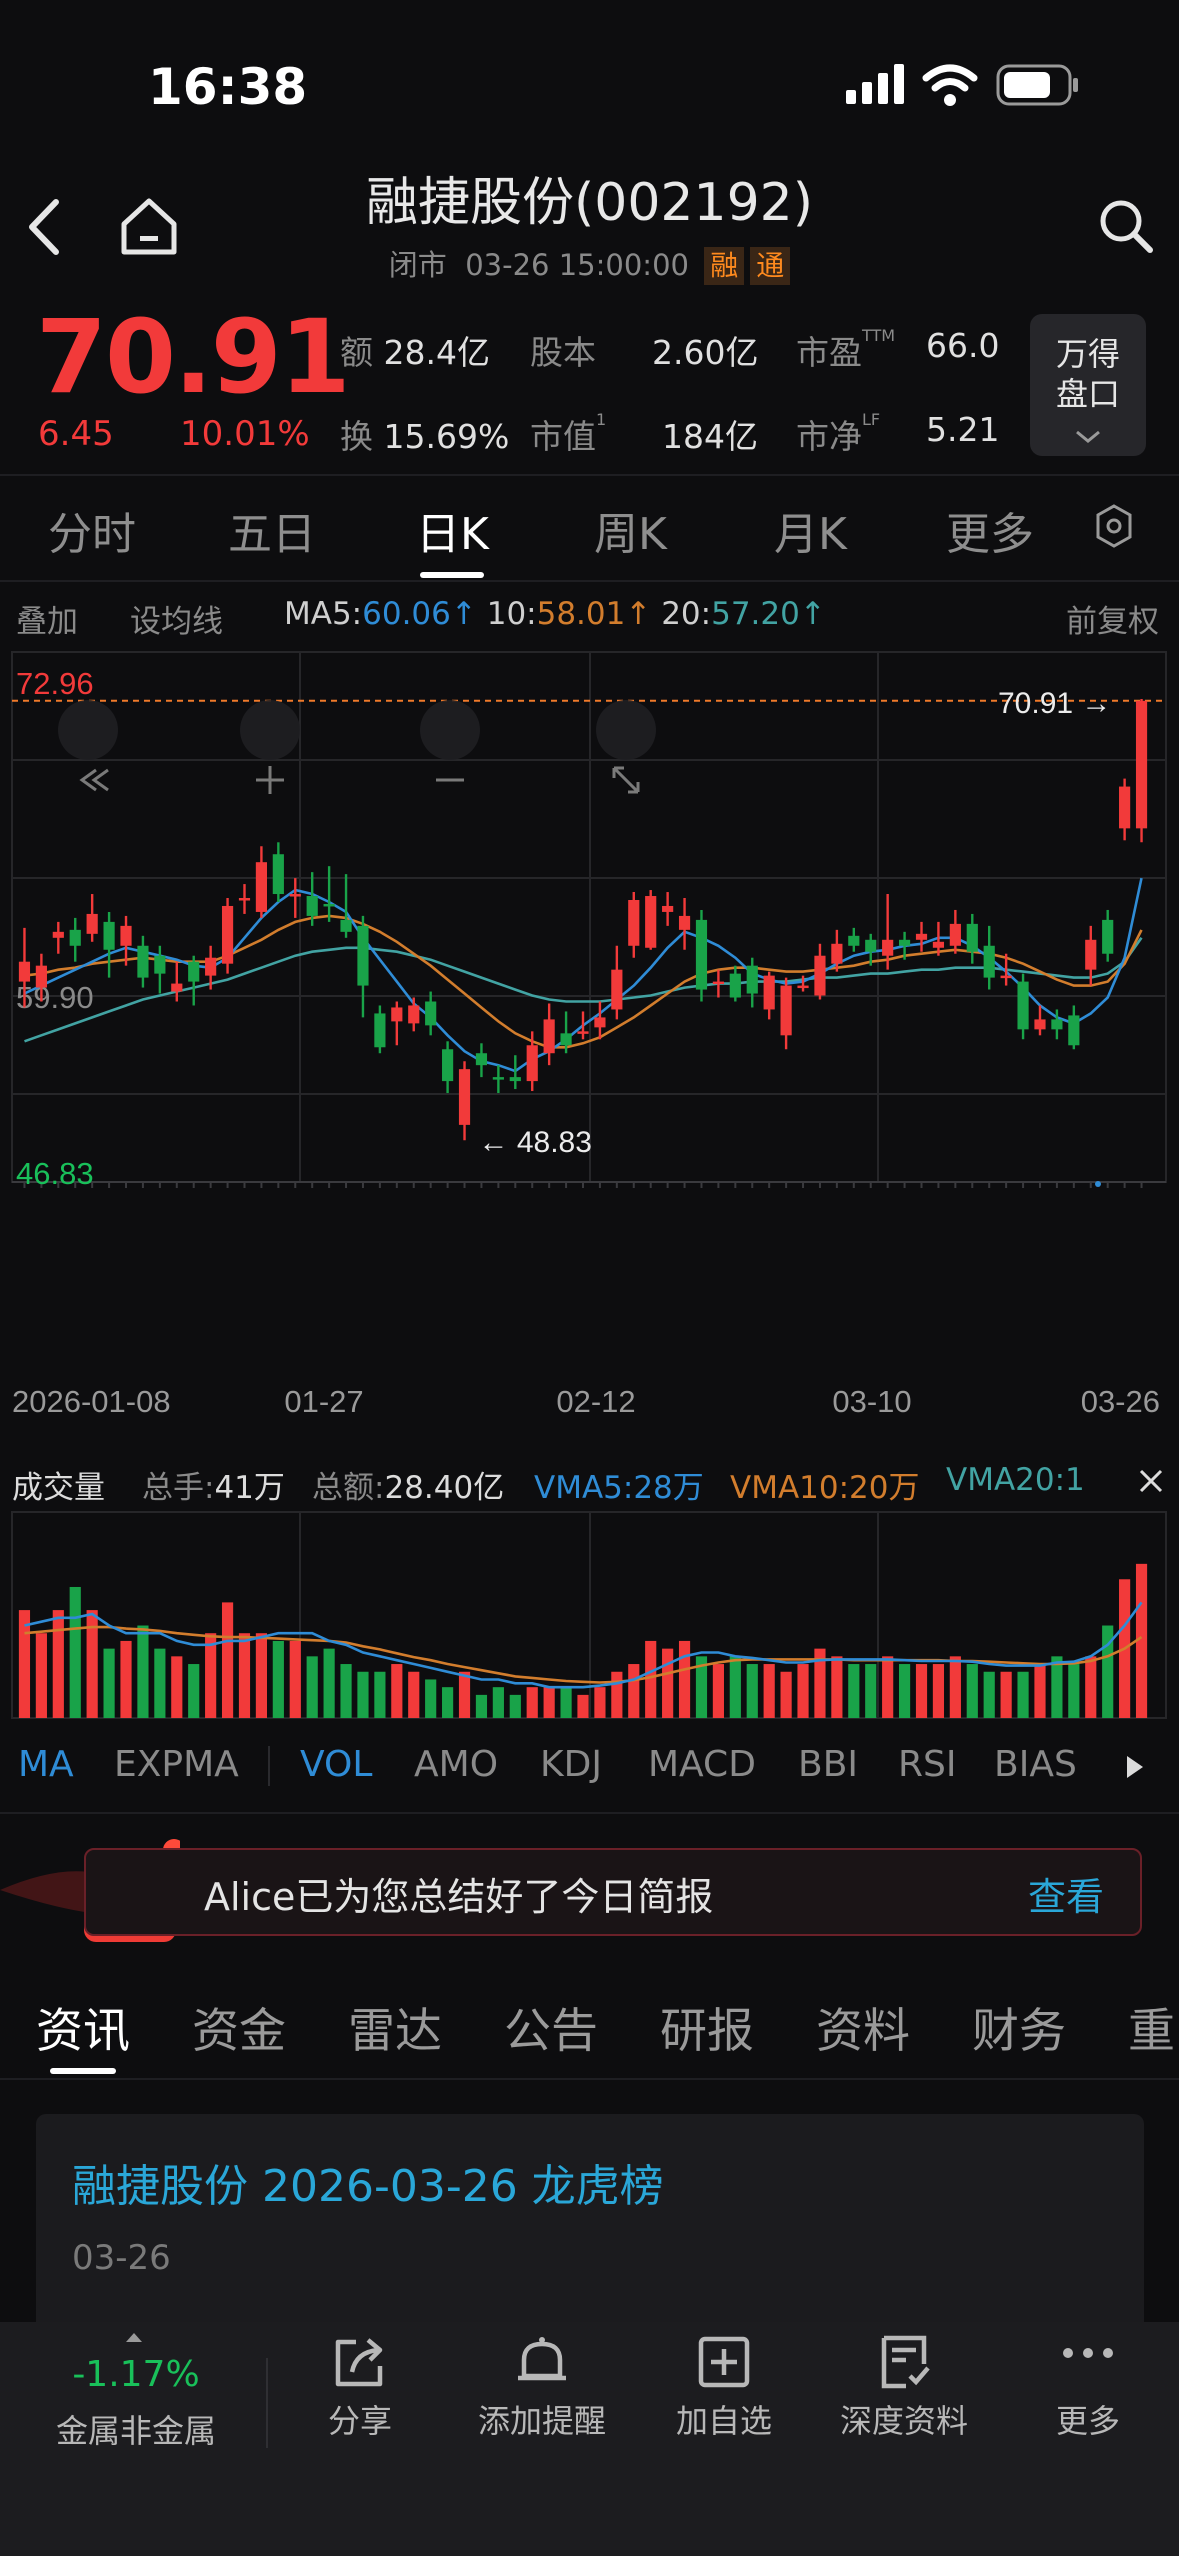 Image resolution: width=1179 pixels, height=2556 pixels. Describe the element at coordinates (724, 2362) in the screenshot. I see `add-watchlist-icon` at that location.